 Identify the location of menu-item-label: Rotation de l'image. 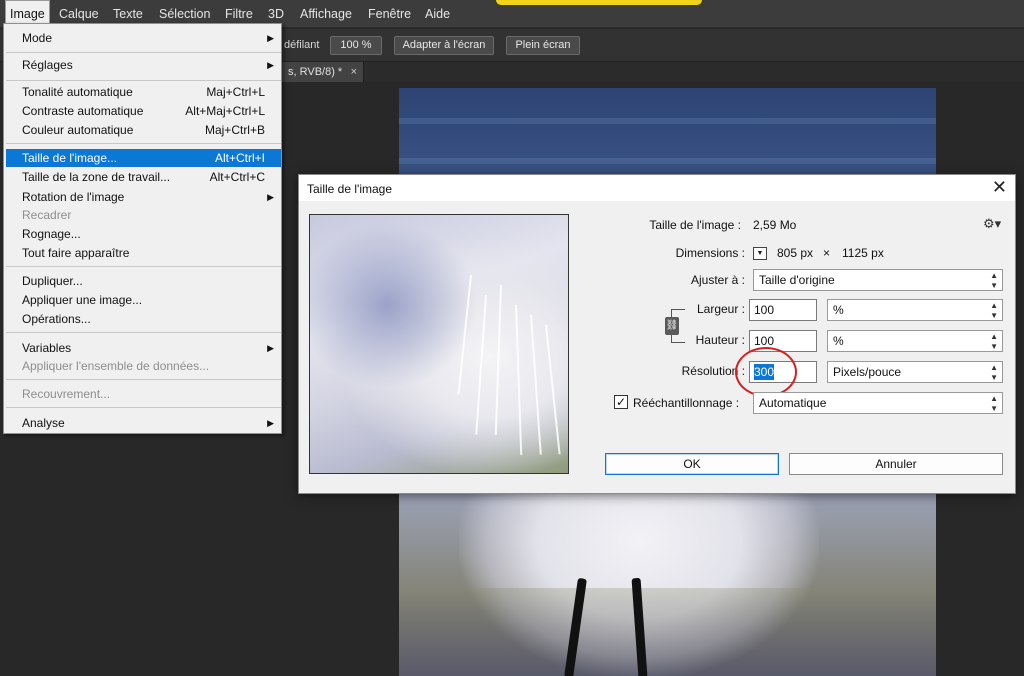
(73, 197).